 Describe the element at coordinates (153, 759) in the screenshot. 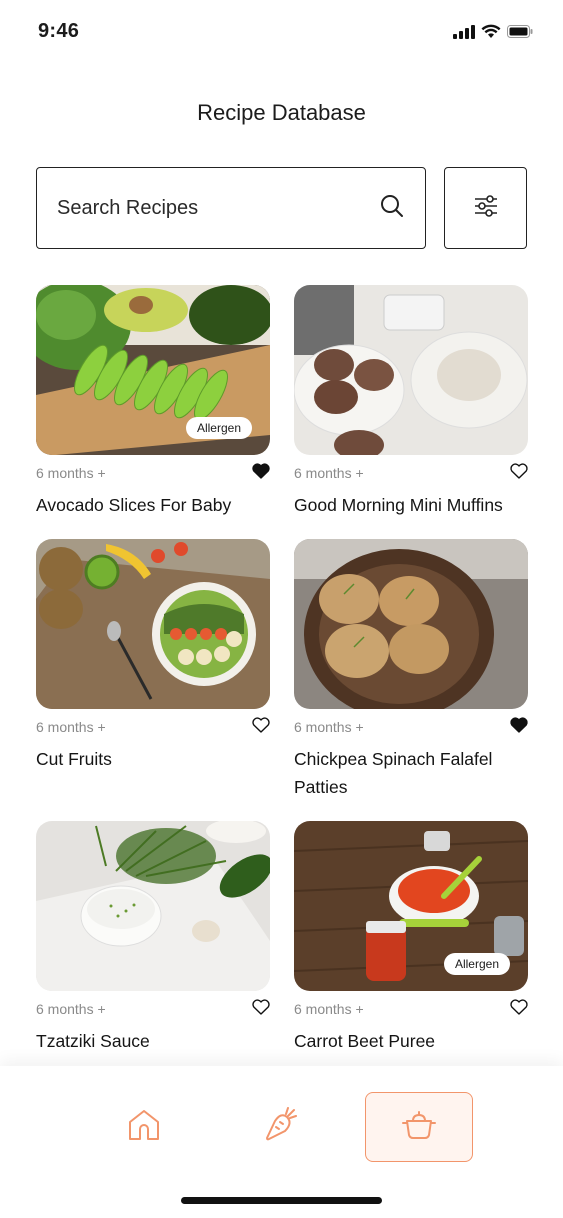

I see `recipe-title: Cut Fruits` at that location.